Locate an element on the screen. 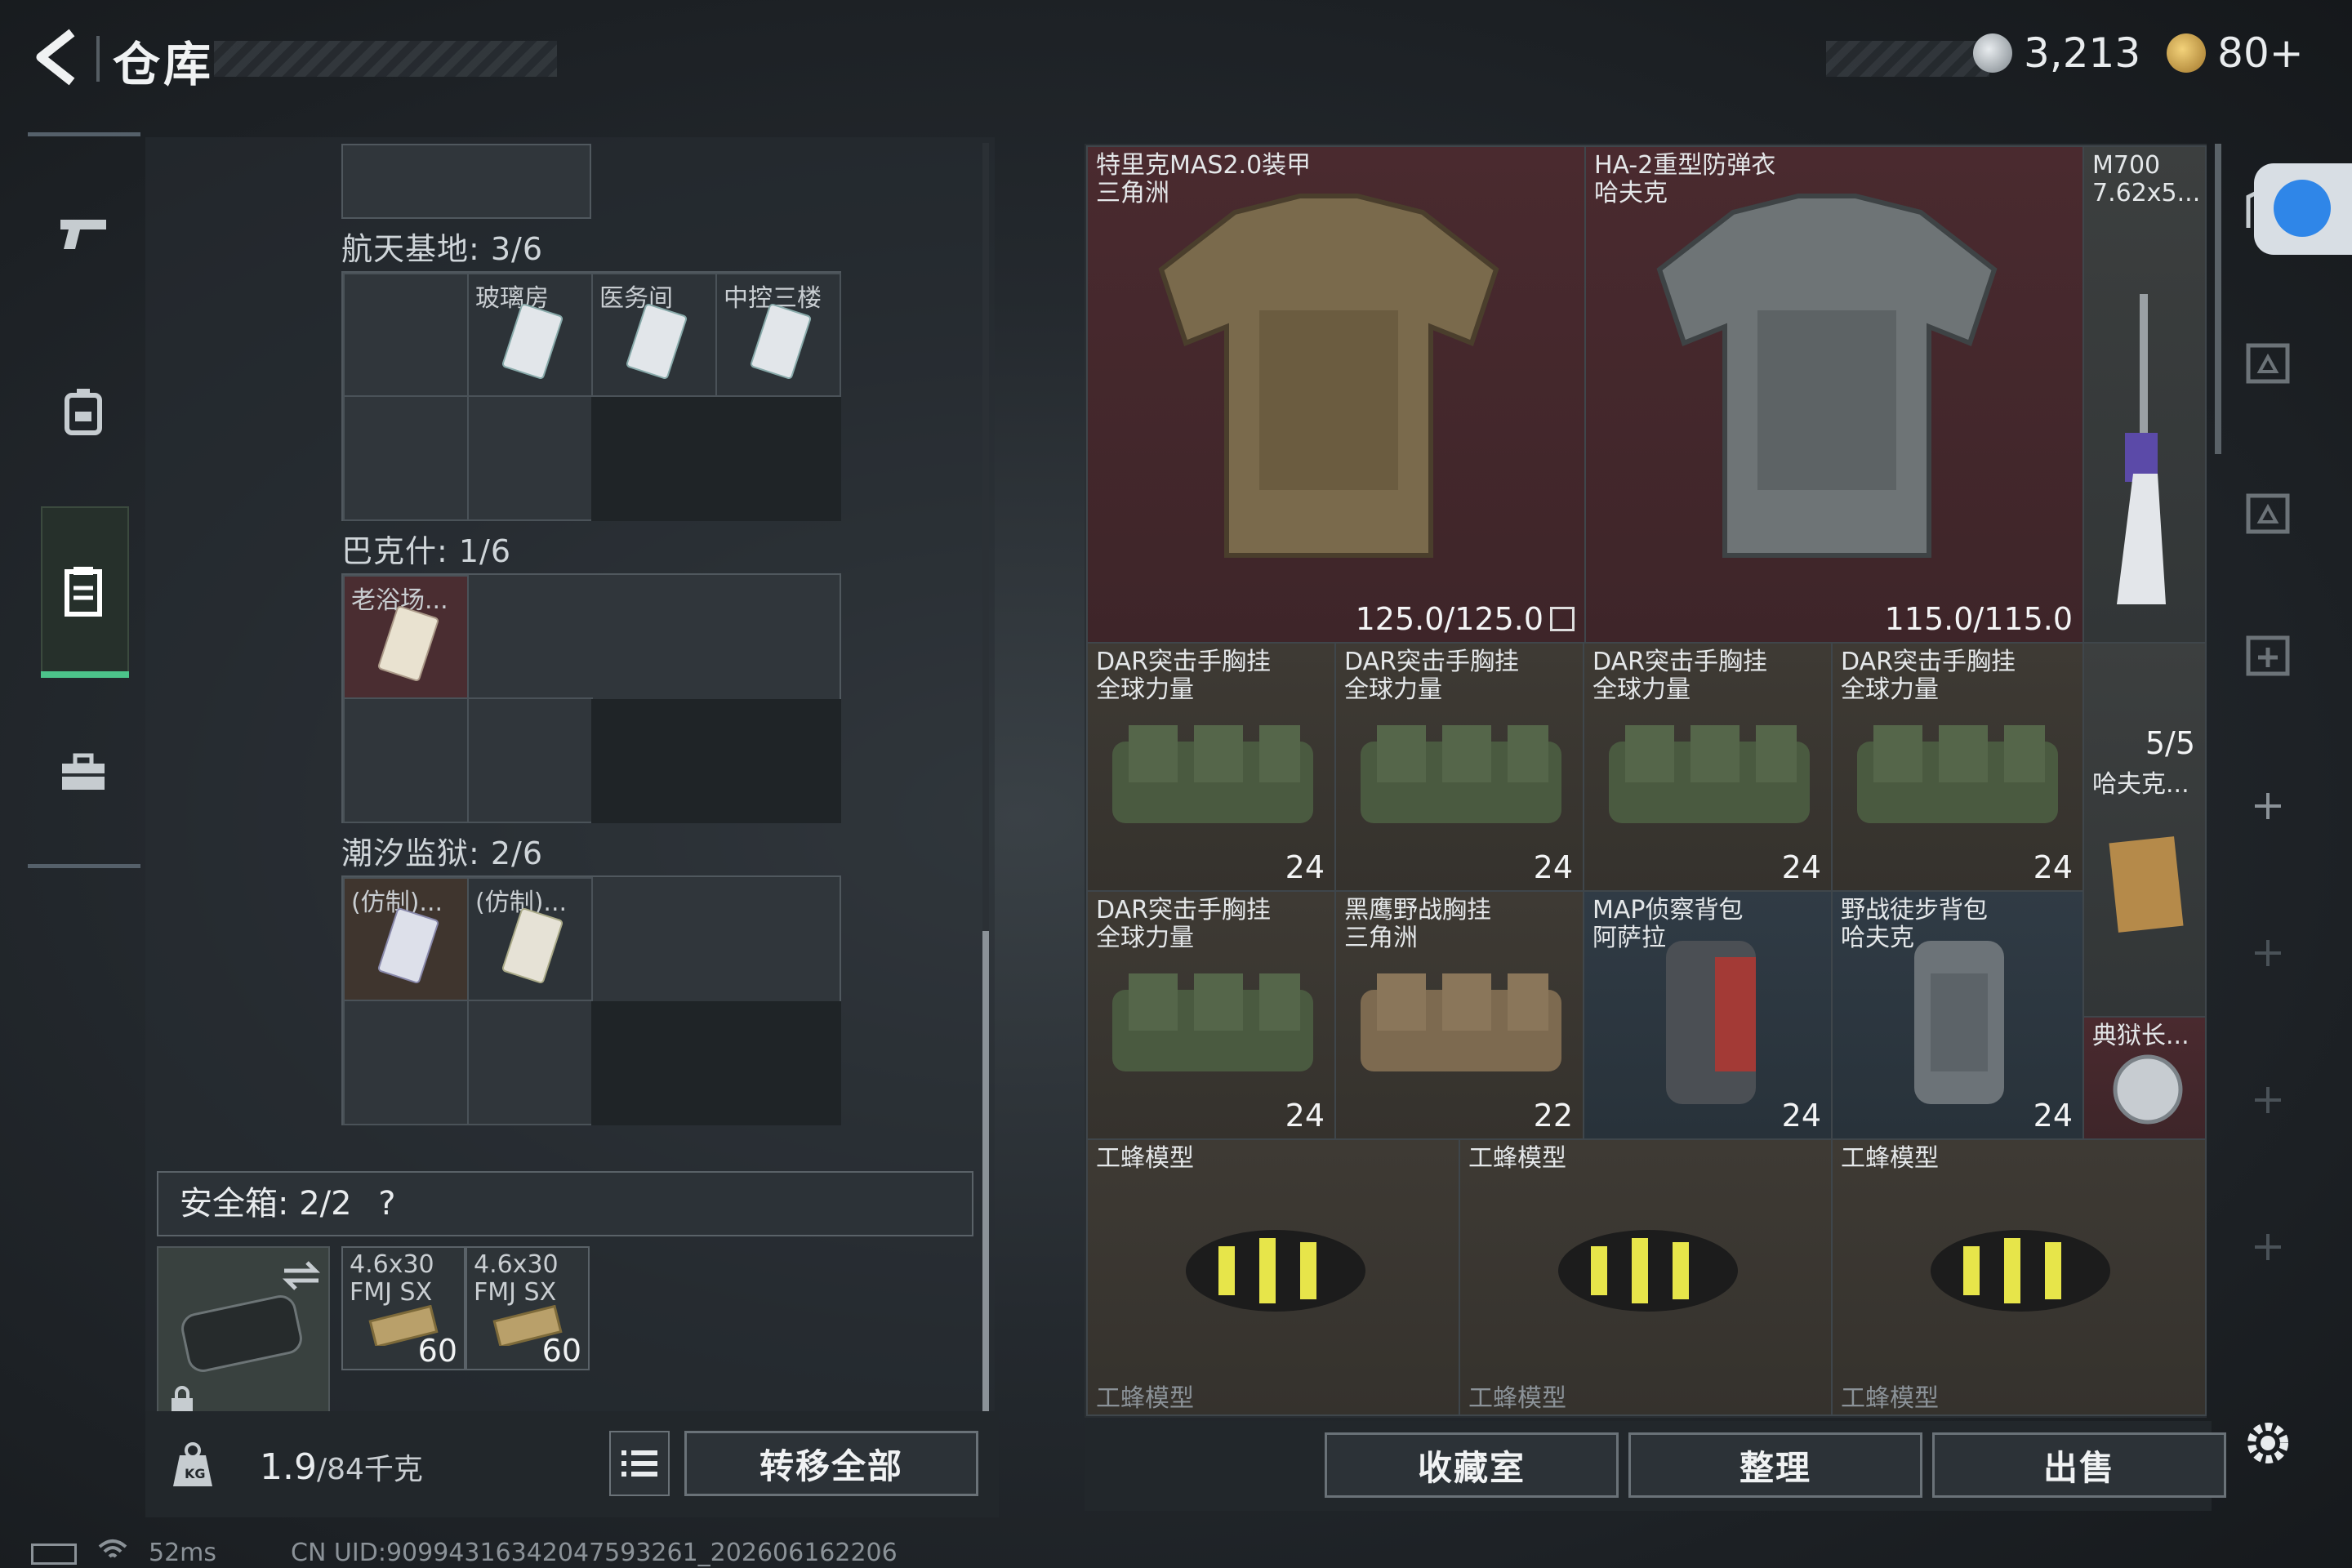 This screenshot has width=2352, height=1568. weight-current: 1.9 is located at coordinates (288, 1467).